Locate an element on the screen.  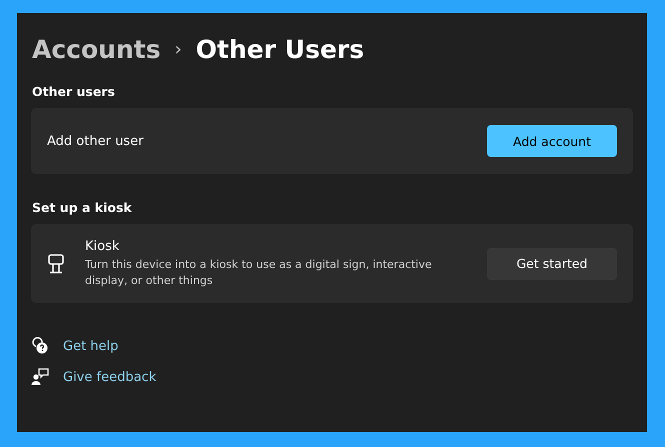
section-heading: Other users is located at coordinates (74, 91).